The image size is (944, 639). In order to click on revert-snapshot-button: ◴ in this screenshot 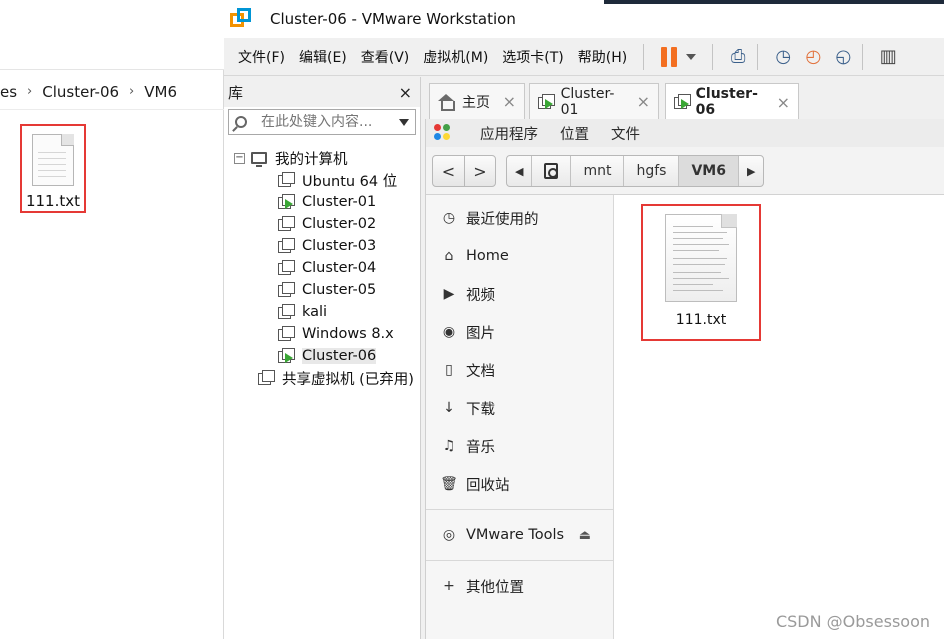, I will do `click(813, 57)`.